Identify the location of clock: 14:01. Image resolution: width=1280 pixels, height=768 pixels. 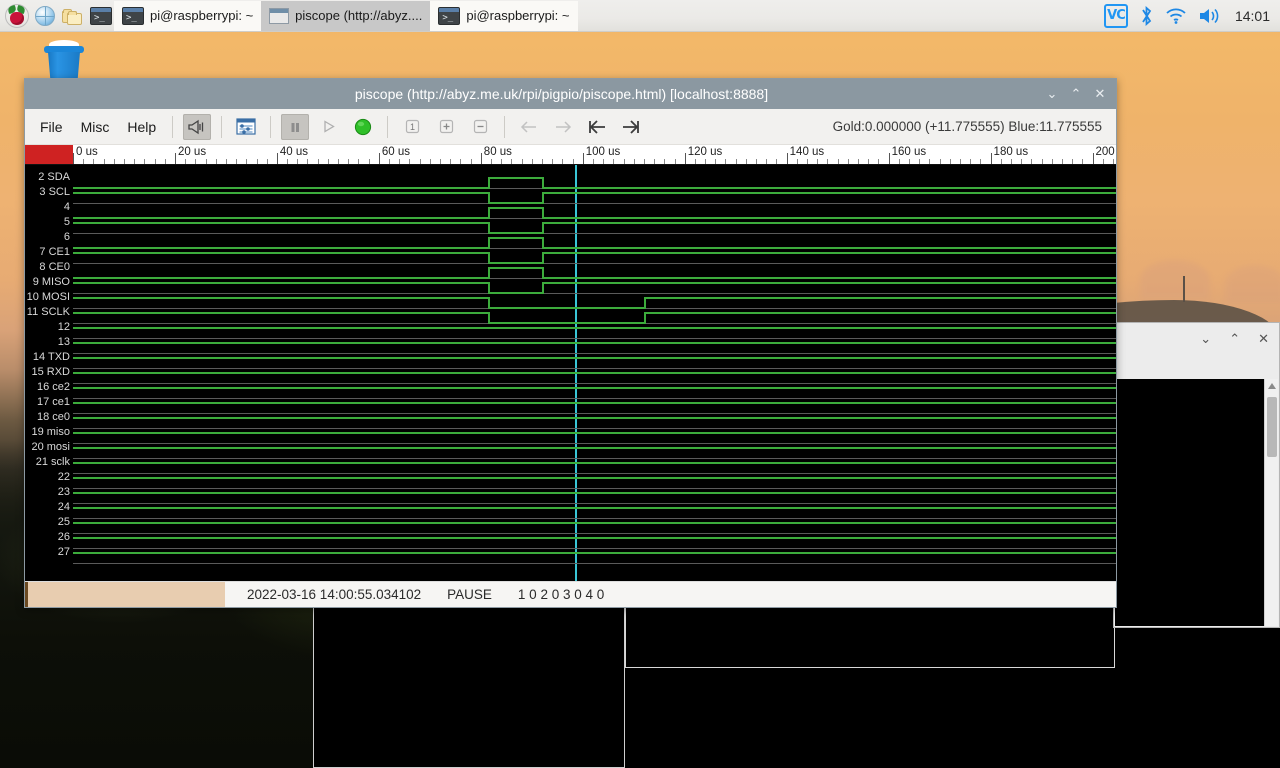
(1251, 16).